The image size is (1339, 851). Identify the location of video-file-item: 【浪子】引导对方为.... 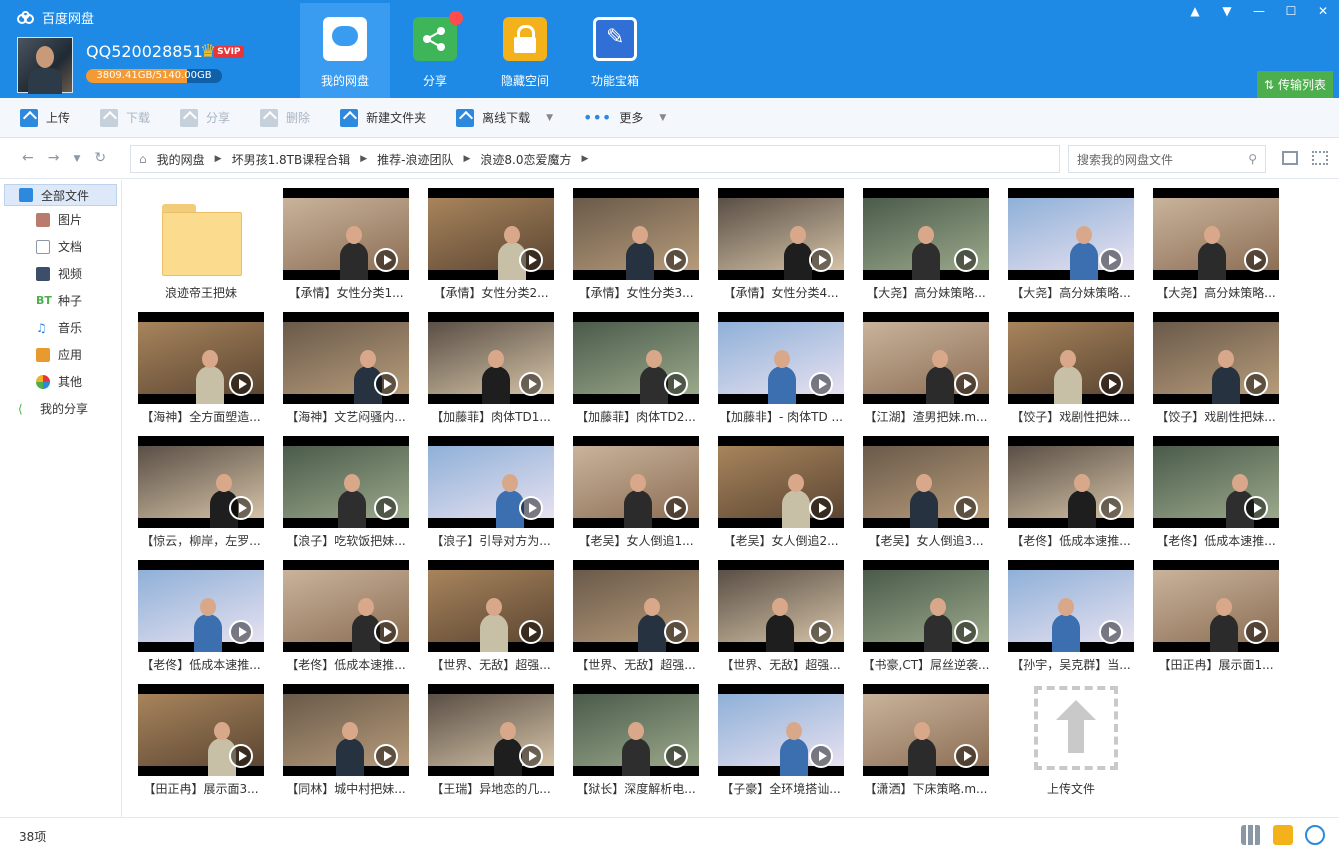
(491, 493).